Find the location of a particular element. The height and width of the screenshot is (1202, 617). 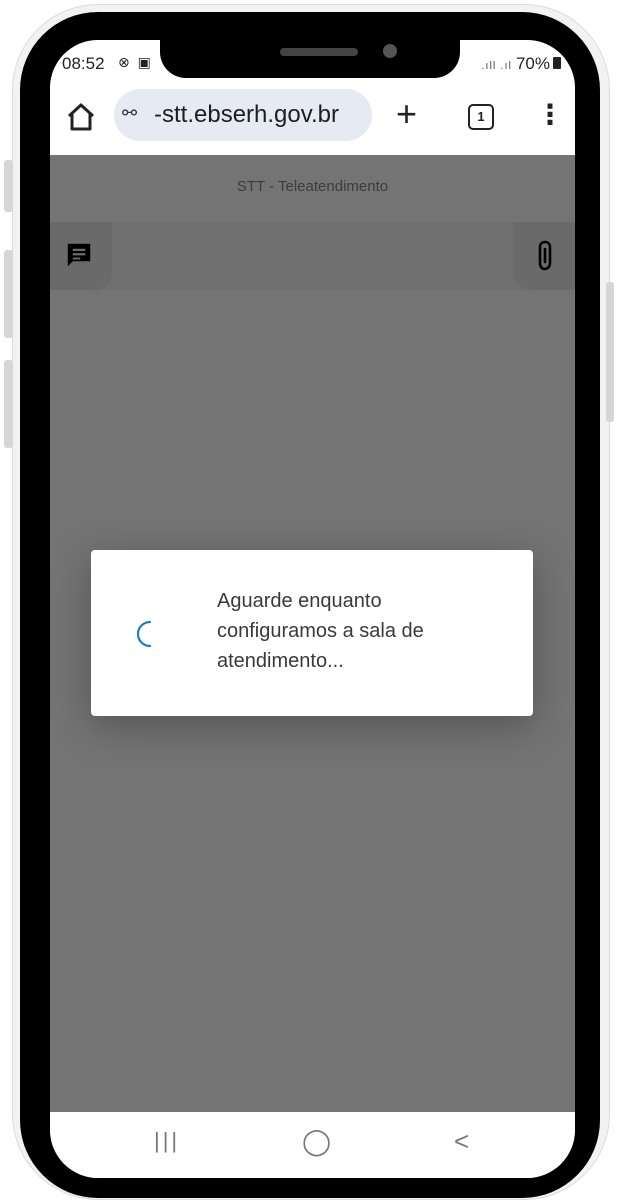

address-bar: ⚯ -stt.ebserh.gov.br is located at coordinates (243, 115).